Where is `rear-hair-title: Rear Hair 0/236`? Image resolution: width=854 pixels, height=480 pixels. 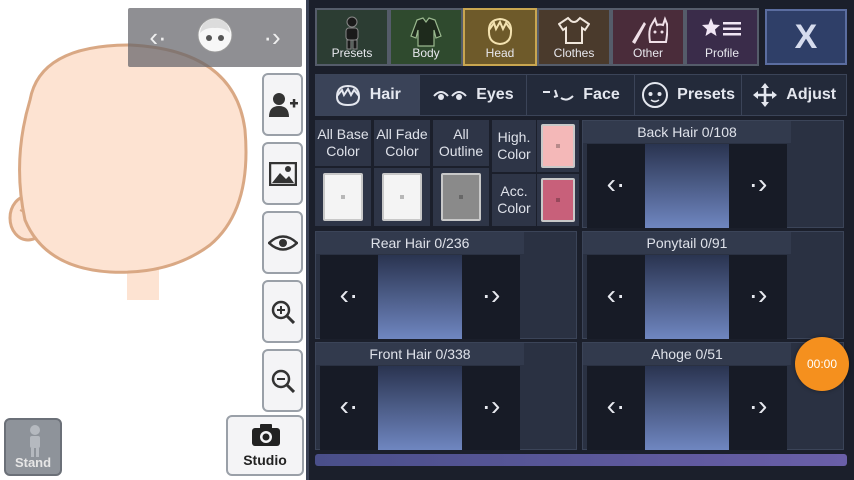
rear-hair-title: Rear Hair 0/236 is located at coordinates (420, 243).